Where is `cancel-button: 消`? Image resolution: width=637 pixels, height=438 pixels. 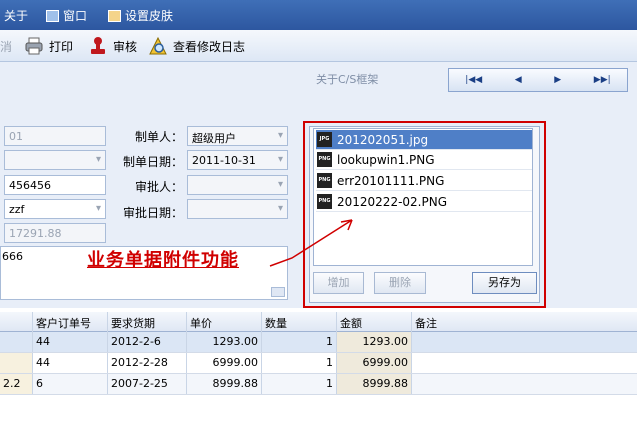 cancel-button: 消 is located at coordinates (6, 46).